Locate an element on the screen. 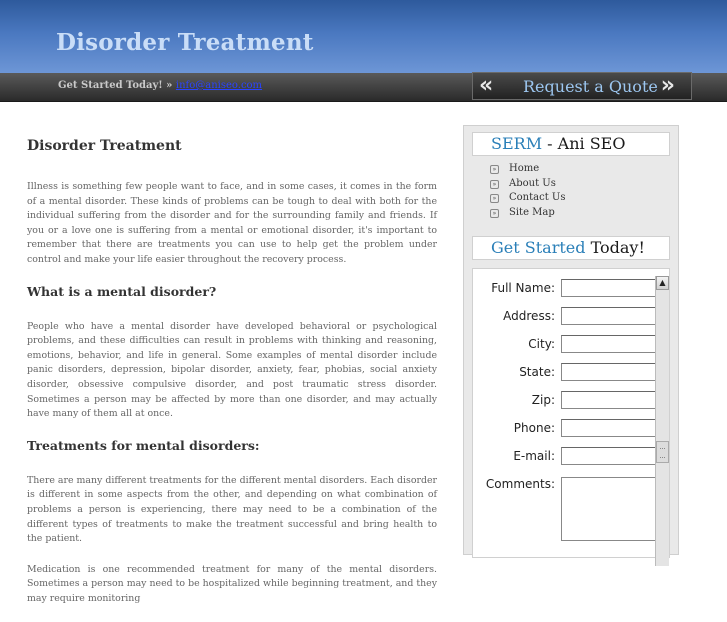  email-label: E-mail: is located at coordinates (534, 456).